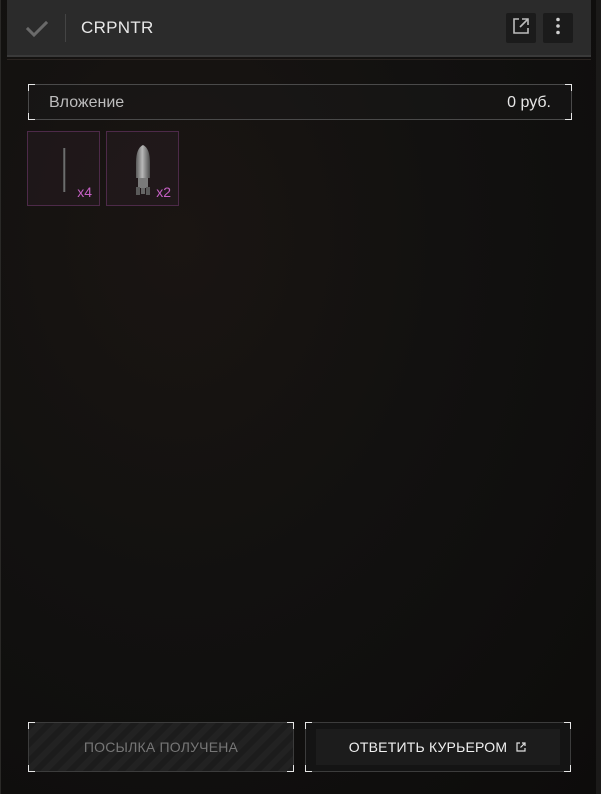  Describe the element at coordinates (65, 28) in the screenshot. I see `header-divider` at that location.